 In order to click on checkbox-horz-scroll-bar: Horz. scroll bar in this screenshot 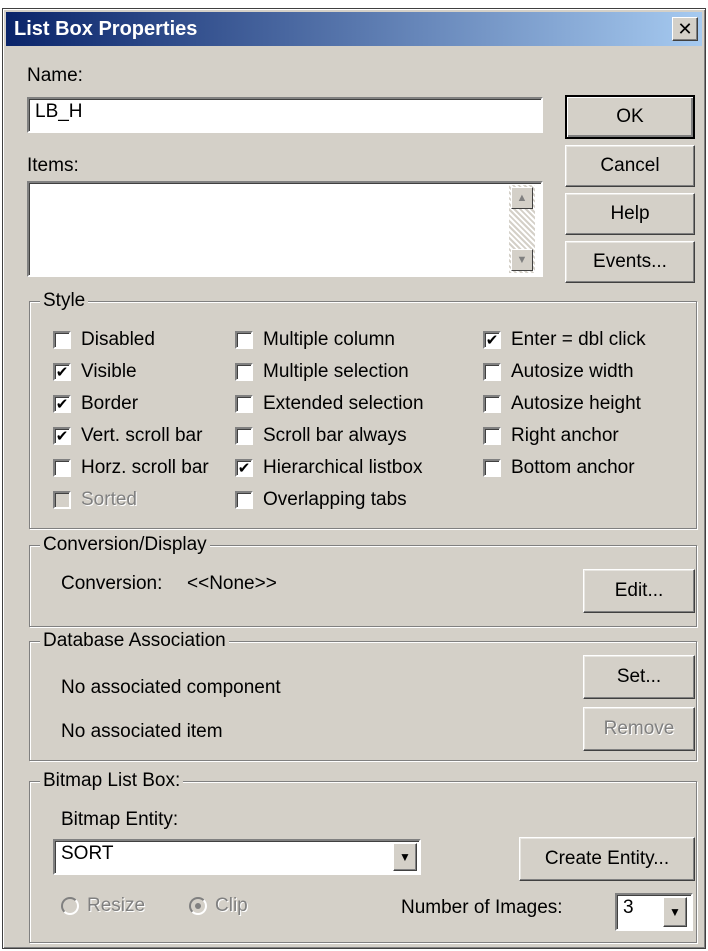, I will do `click(131, 468)`.